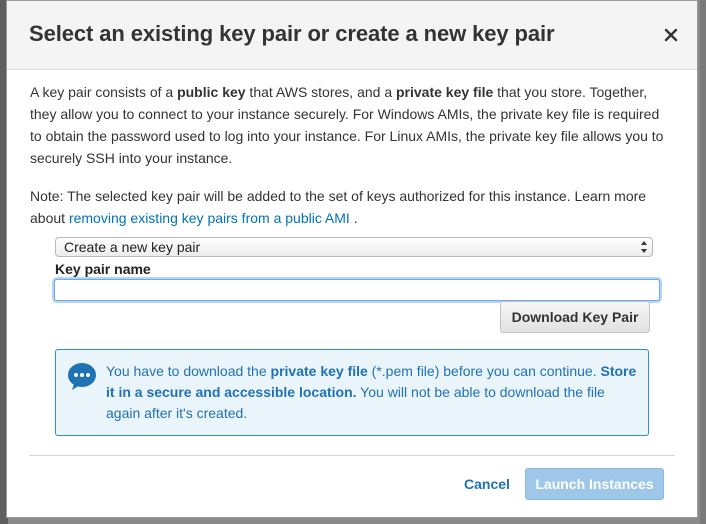  What do you see at coordinates (353, 218) in the screenshot?
I see `note-suffix: .` at bounding box center [353, 218].